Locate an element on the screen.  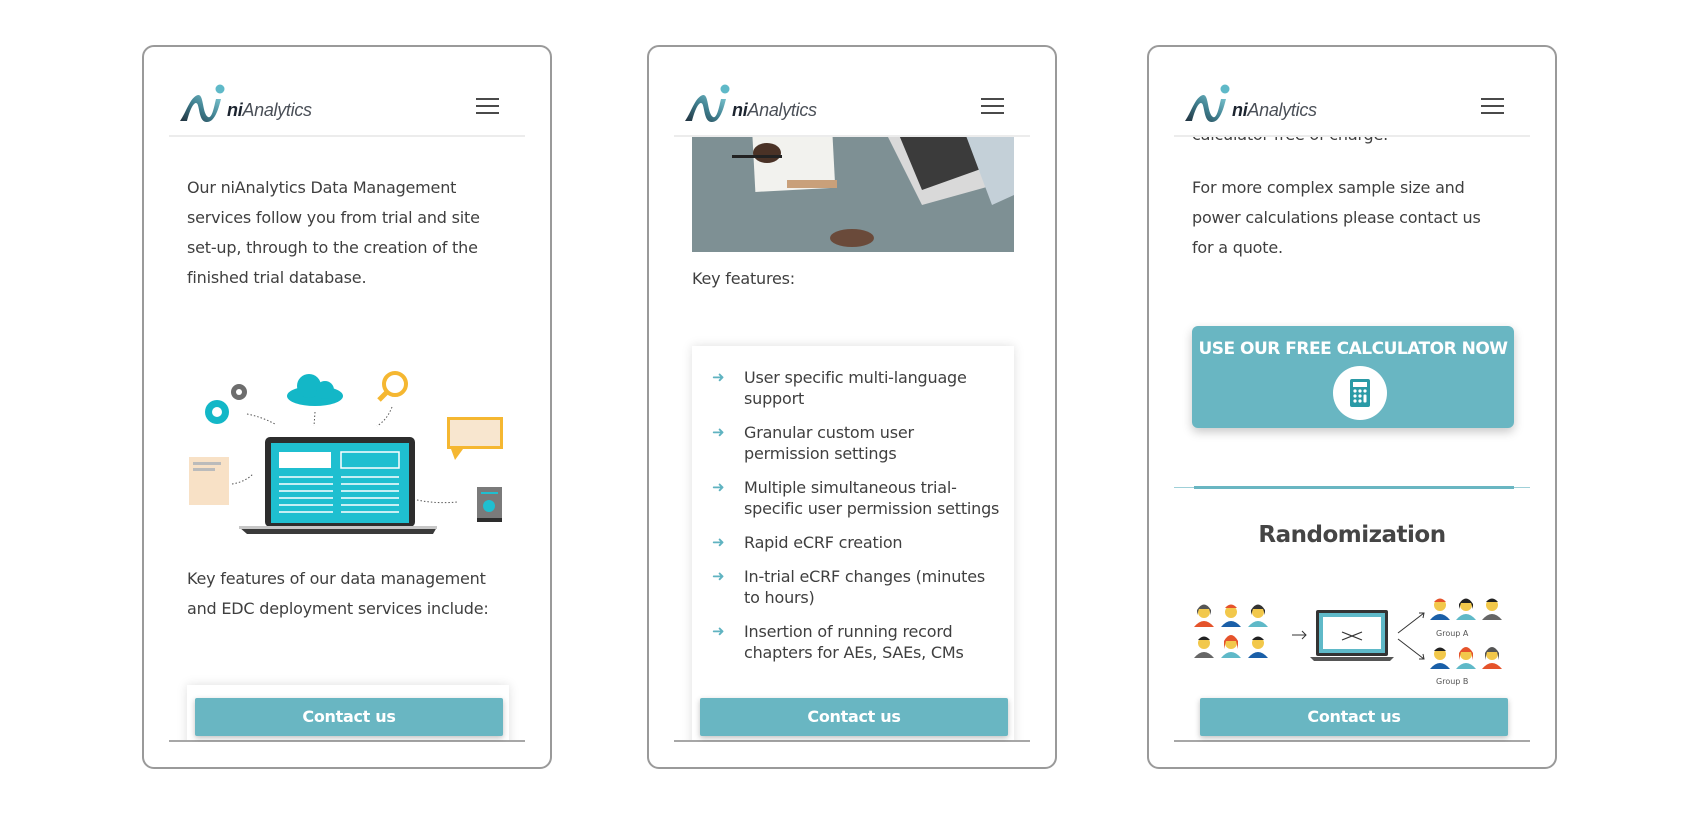
people-group-icon is located at coordinates (1231, 631).